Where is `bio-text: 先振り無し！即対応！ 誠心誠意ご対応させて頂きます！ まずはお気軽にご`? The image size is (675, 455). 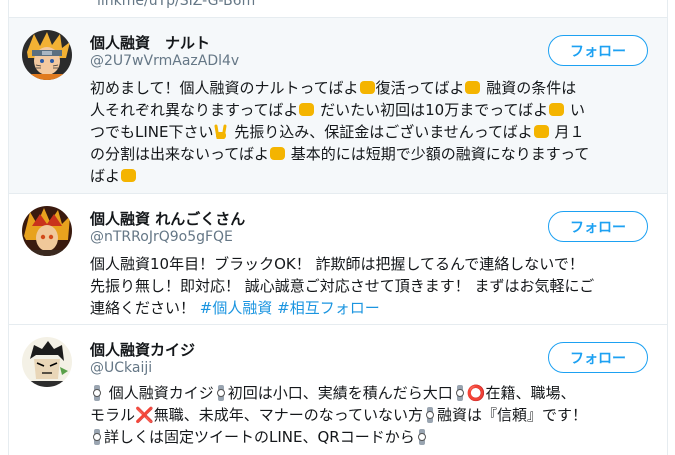
bio-text: 先振り無し！即対応！ 誠心誠意ご対応させて頂きます！ まずはお気軽にご is located at coordinates (342, 286).